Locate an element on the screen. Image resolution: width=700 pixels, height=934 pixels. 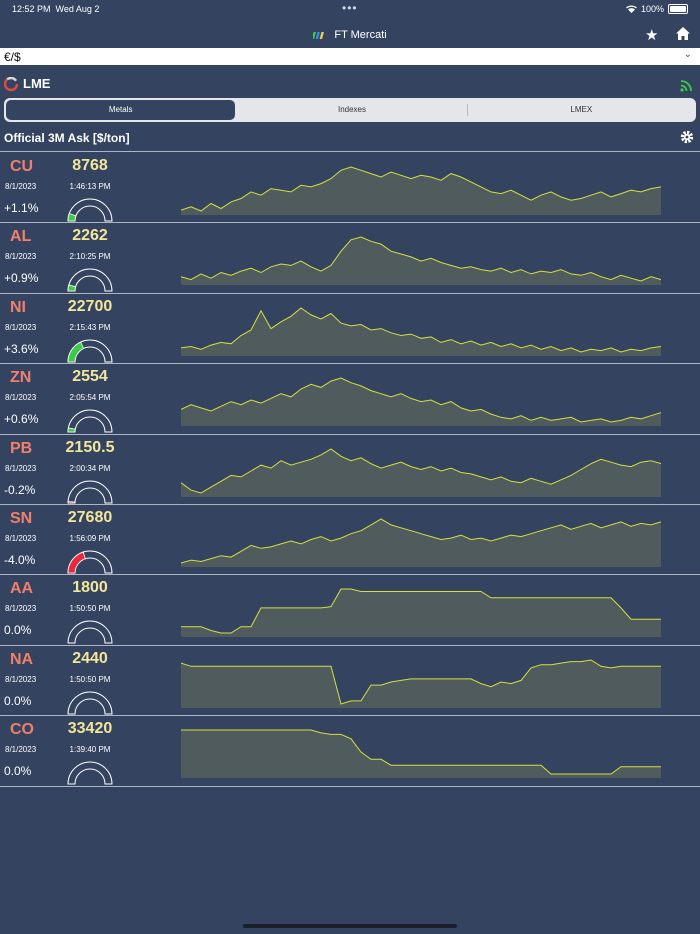
rss-feed-icon is located at coordinates (686, 88).